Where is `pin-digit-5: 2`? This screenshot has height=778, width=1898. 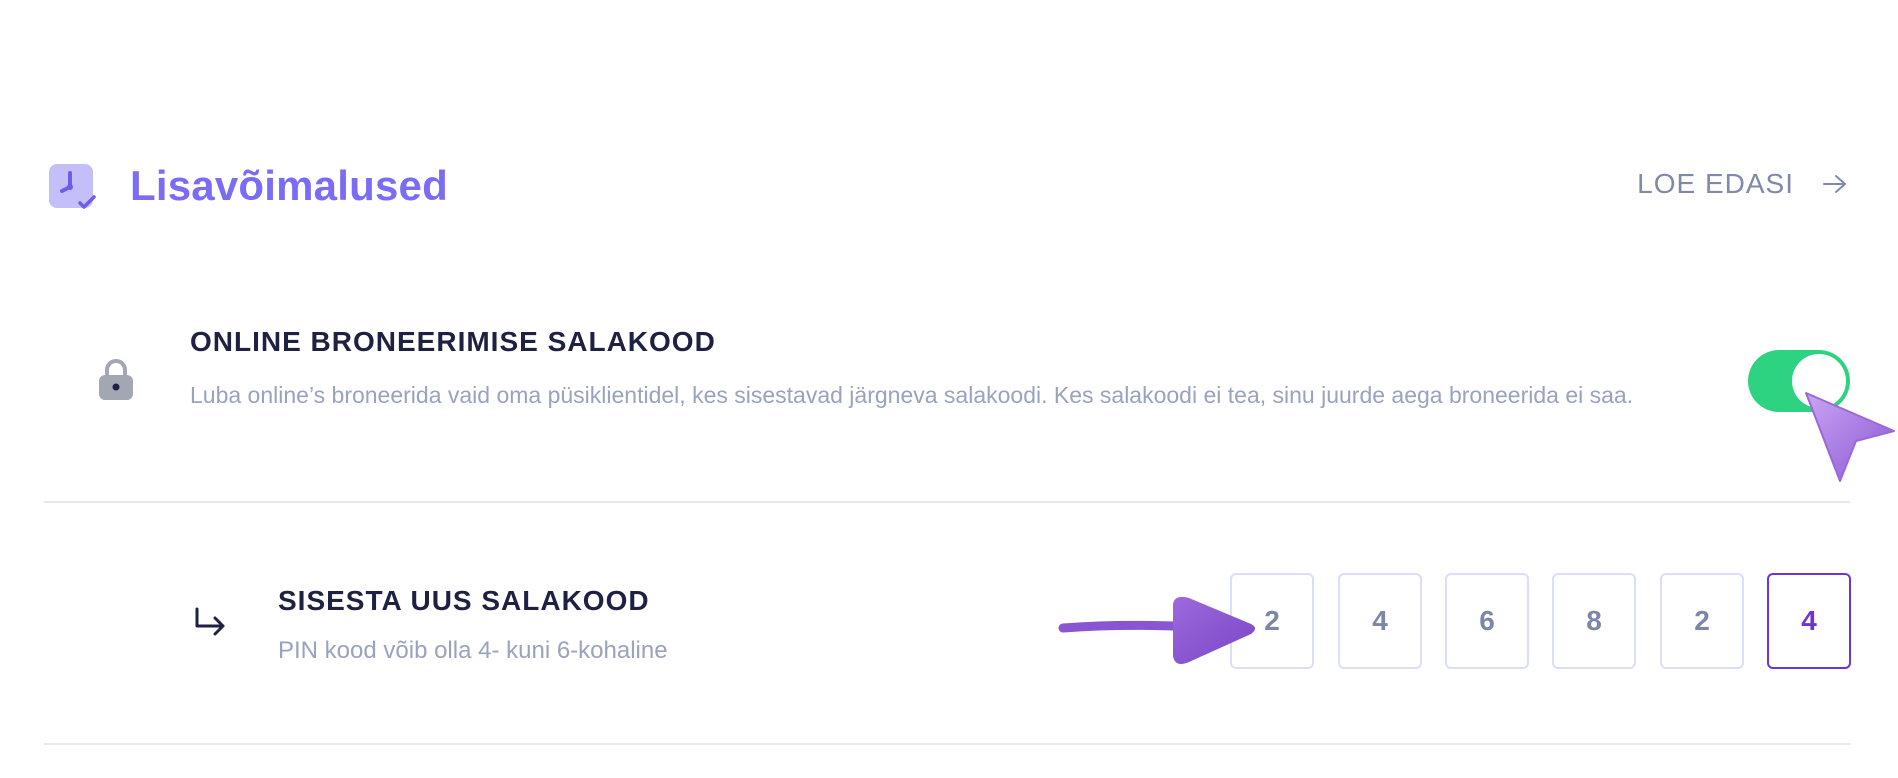 pin-digit-5: 2 is located at coordinates (1702, 621).